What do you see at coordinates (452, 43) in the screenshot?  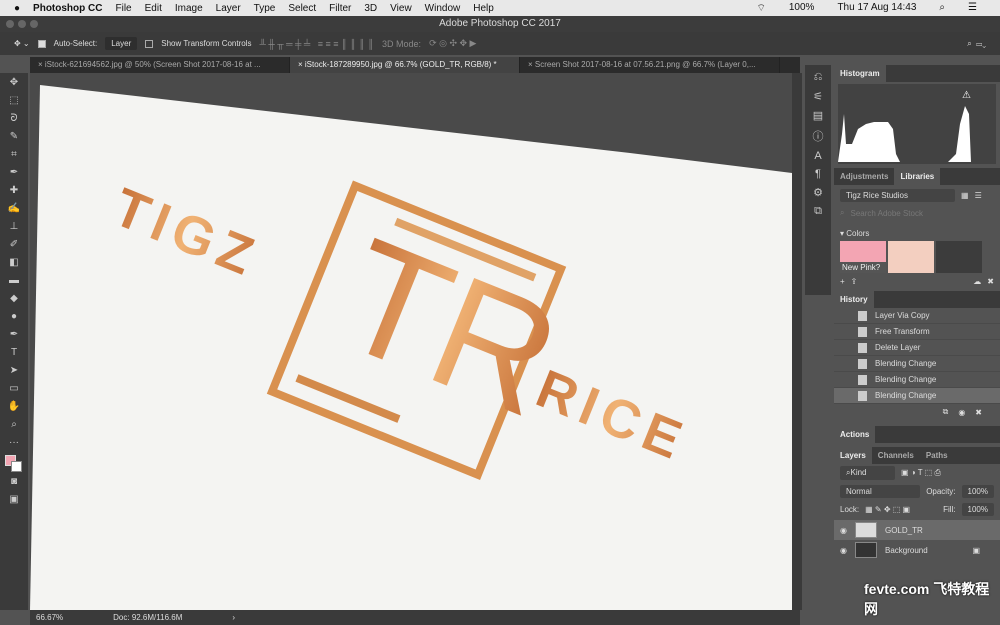 I see `3d-mode-icons: ⟳ ◎ ✣ ✥ ▶` at bounding box center [452, 43].